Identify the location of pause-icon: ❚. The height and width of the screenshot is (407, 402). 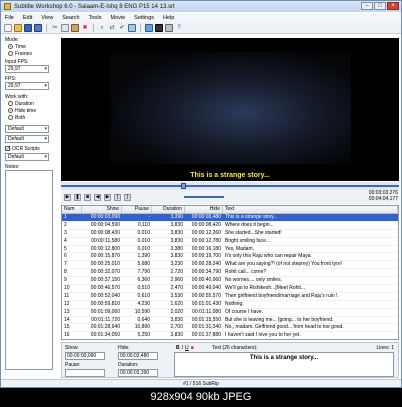
(77, 197).